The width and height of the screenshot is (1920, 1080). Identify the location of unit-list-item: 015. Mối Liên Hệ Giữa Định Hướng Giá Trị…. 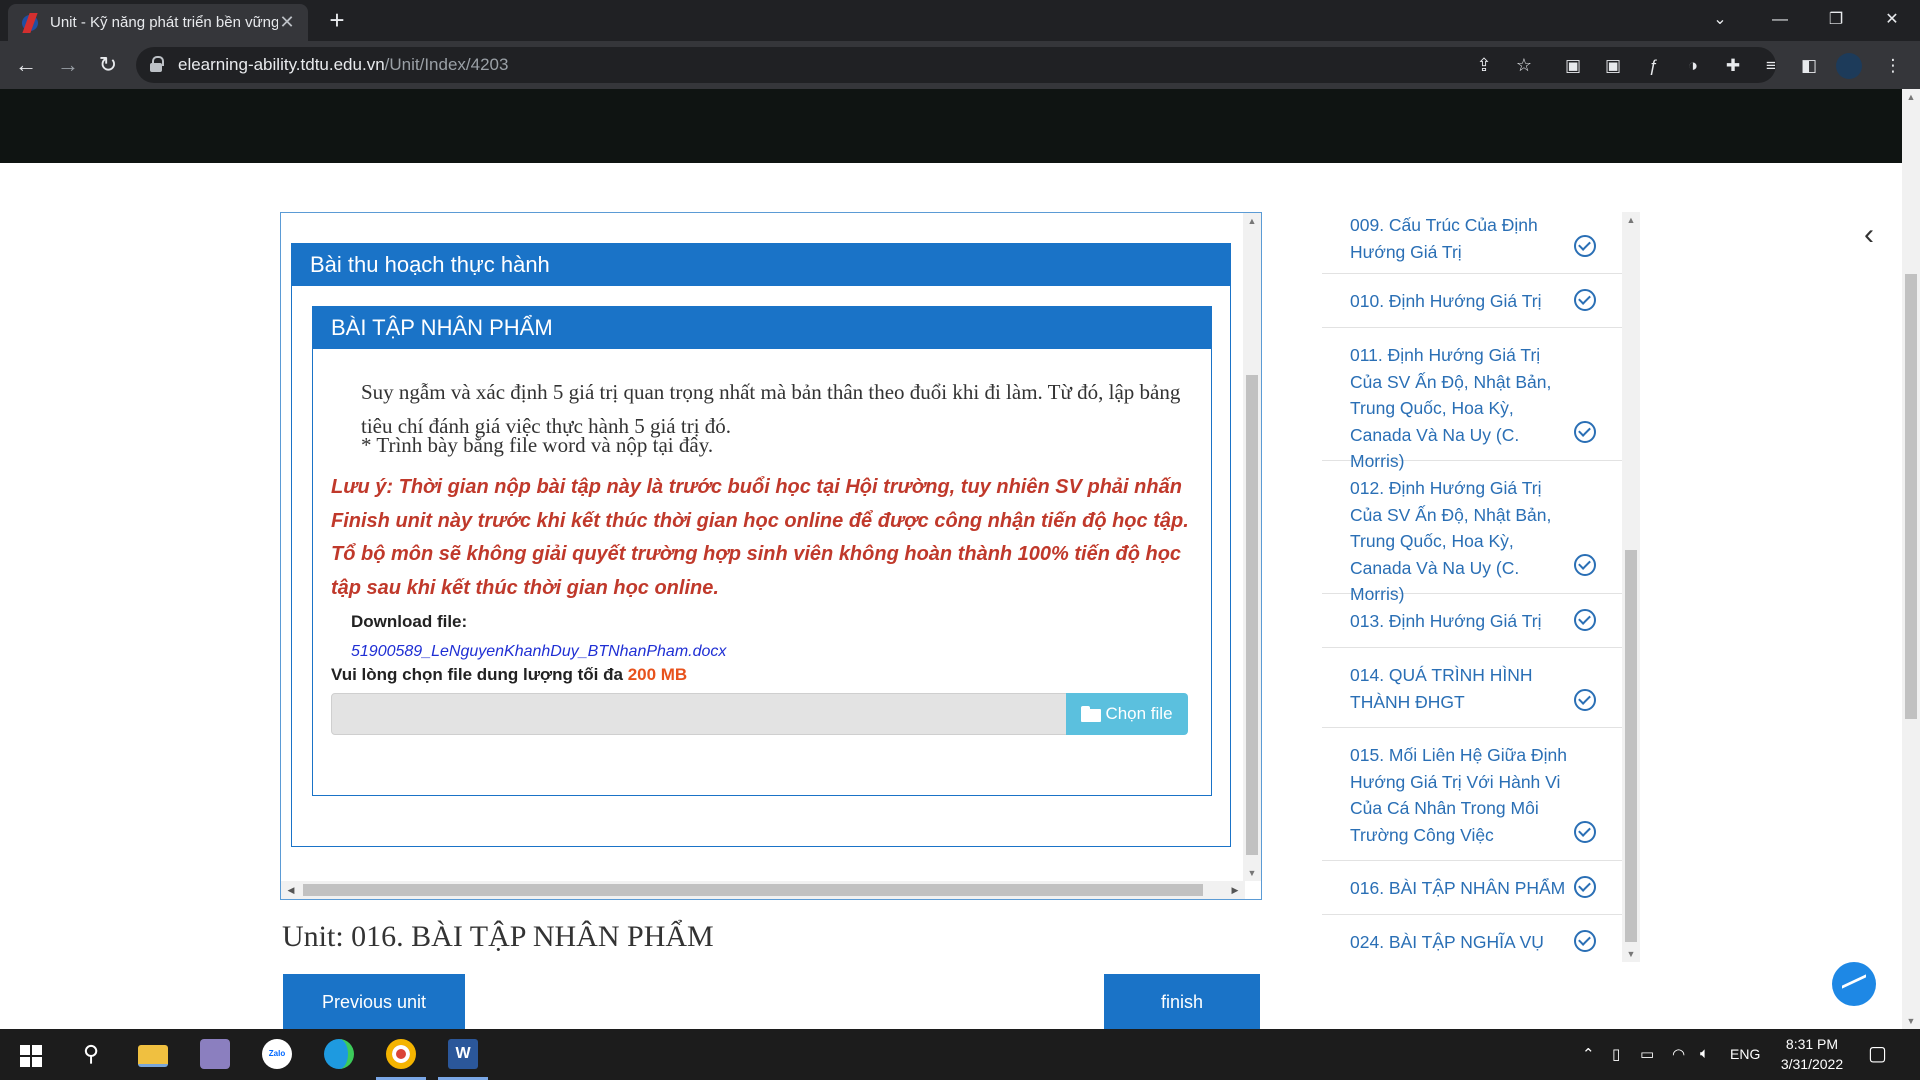
(1472, 794).